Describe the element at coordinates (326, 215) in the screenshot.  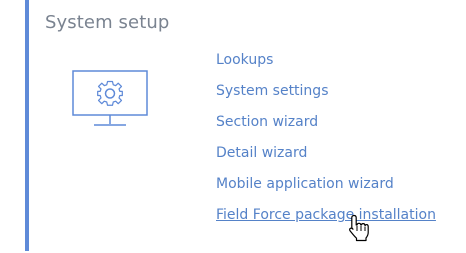
I see `link-field-force-package-installation: Field Force package installation` at that location.